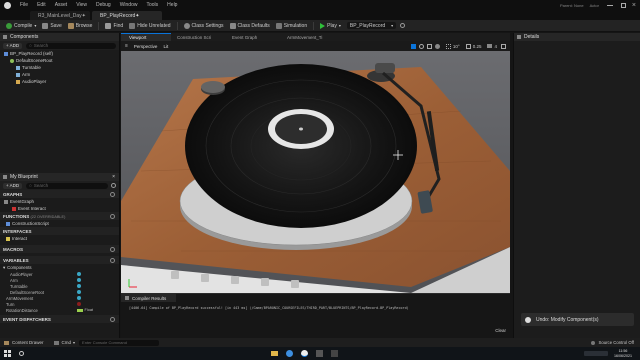 The height and width of the screenshot is (360, 640). What do you see at coordinates (249, 25) in the screenshot?
I see `class-defaults-button: Class Defaults` at bounding box center [249, 25].